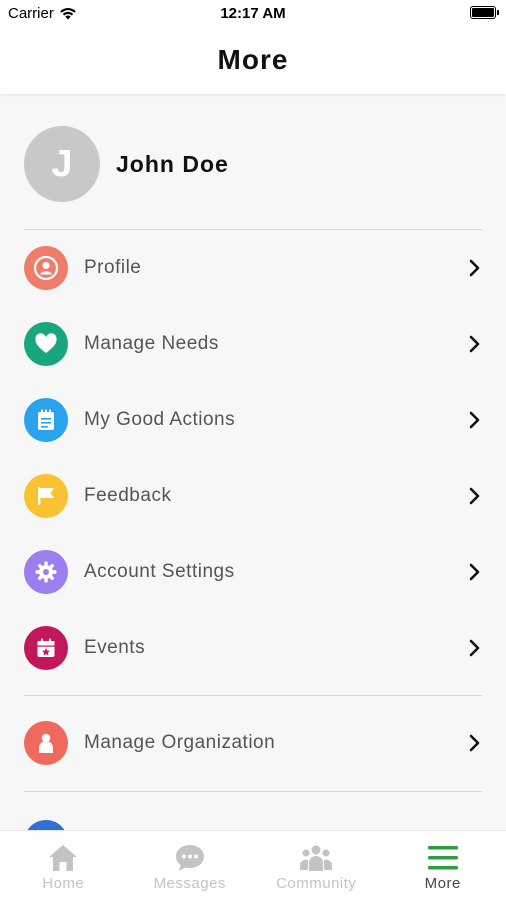 The width and height of the screenshot is (506, 900). I want to click on tab-messages: Messages, so click(190, 865).